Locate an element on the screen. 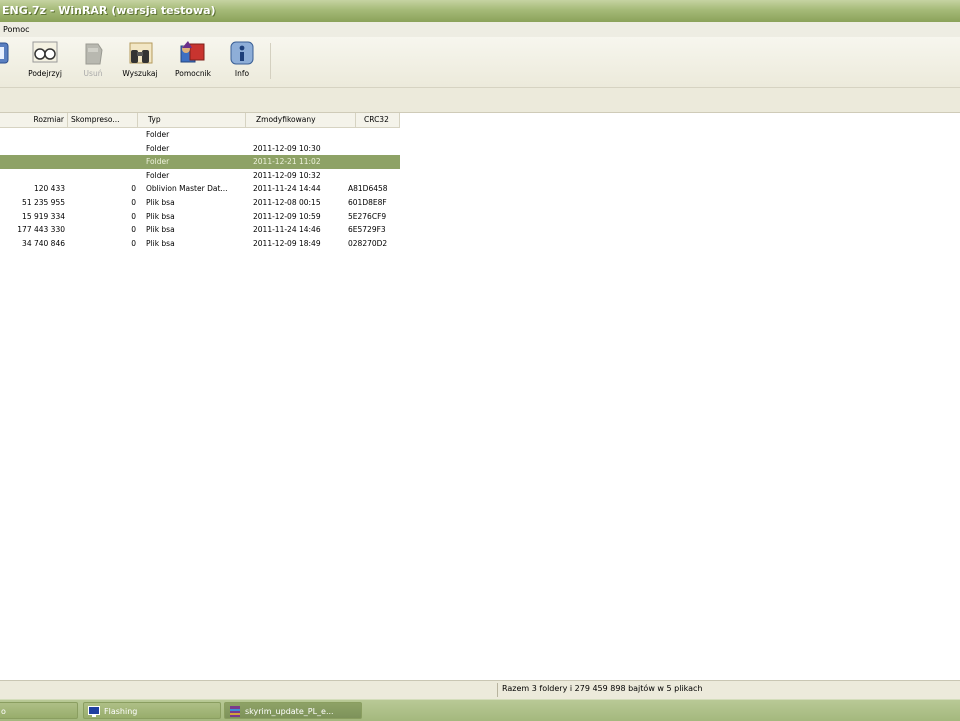 This screenshot has height=721, width=960. taskbar-item-label: o is located at coordinates (3, 711).